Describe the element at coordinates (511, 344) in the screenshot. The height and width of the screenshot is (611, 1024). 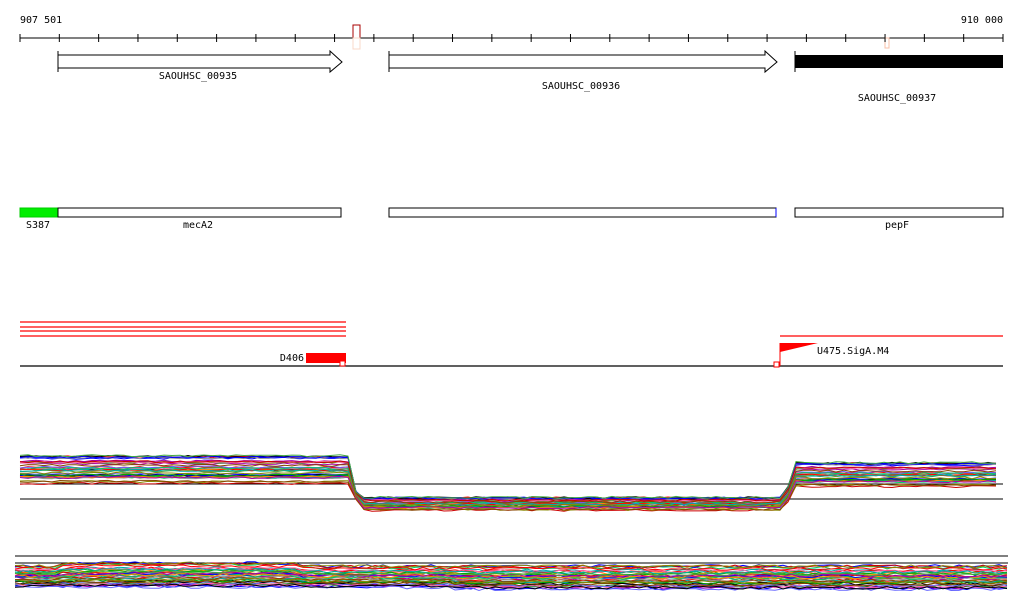
I see `signal-track: D406 U475.SigA.M4` at that location.